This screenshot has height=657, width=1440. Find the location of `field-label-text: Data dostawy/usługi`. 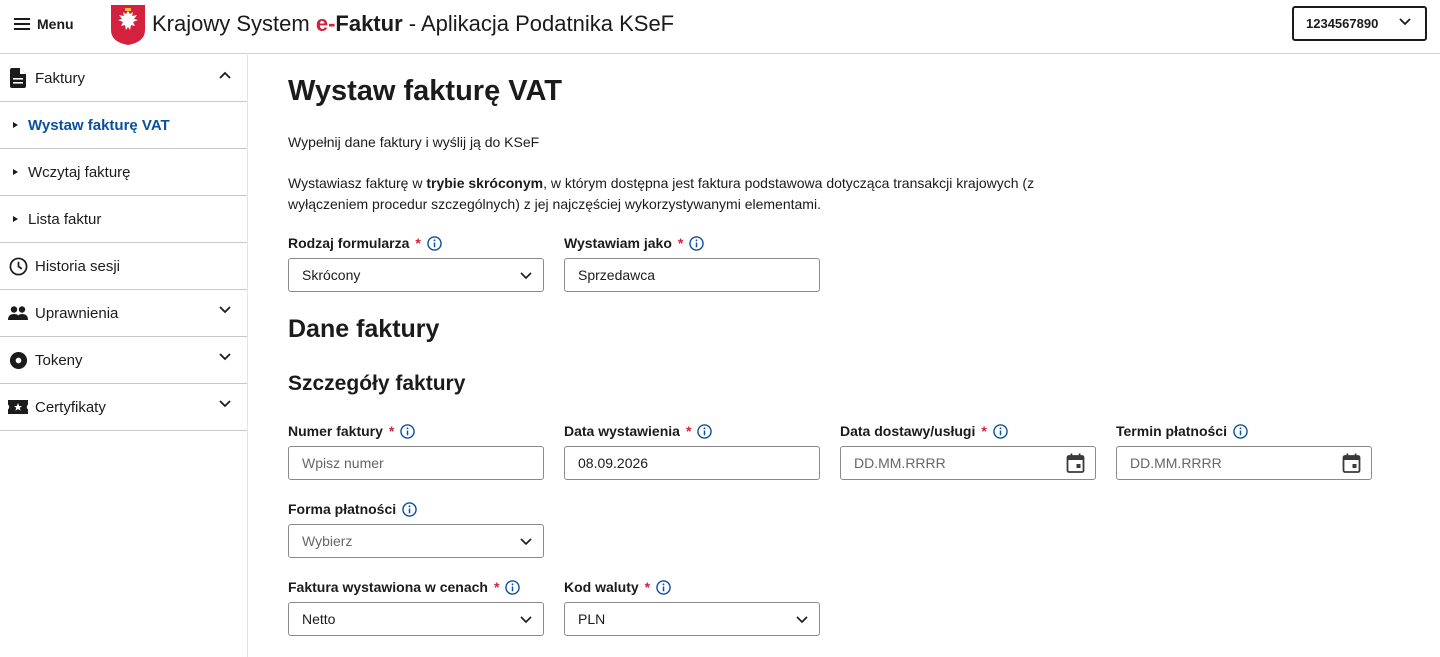

field-label-text: Data dostawy/usługi is located at coordinates (908, 431).